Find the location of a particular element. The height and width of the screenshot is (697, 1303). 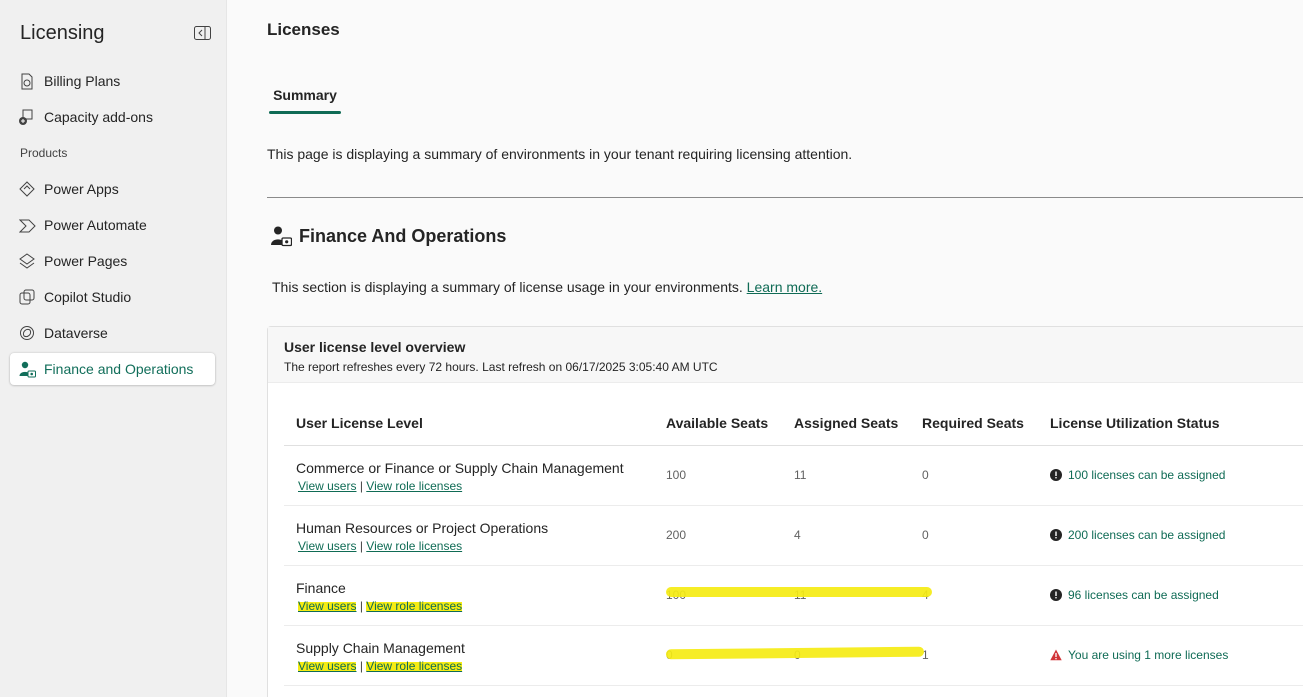

column-header: Available Seats is located at coordinates (718, 423).